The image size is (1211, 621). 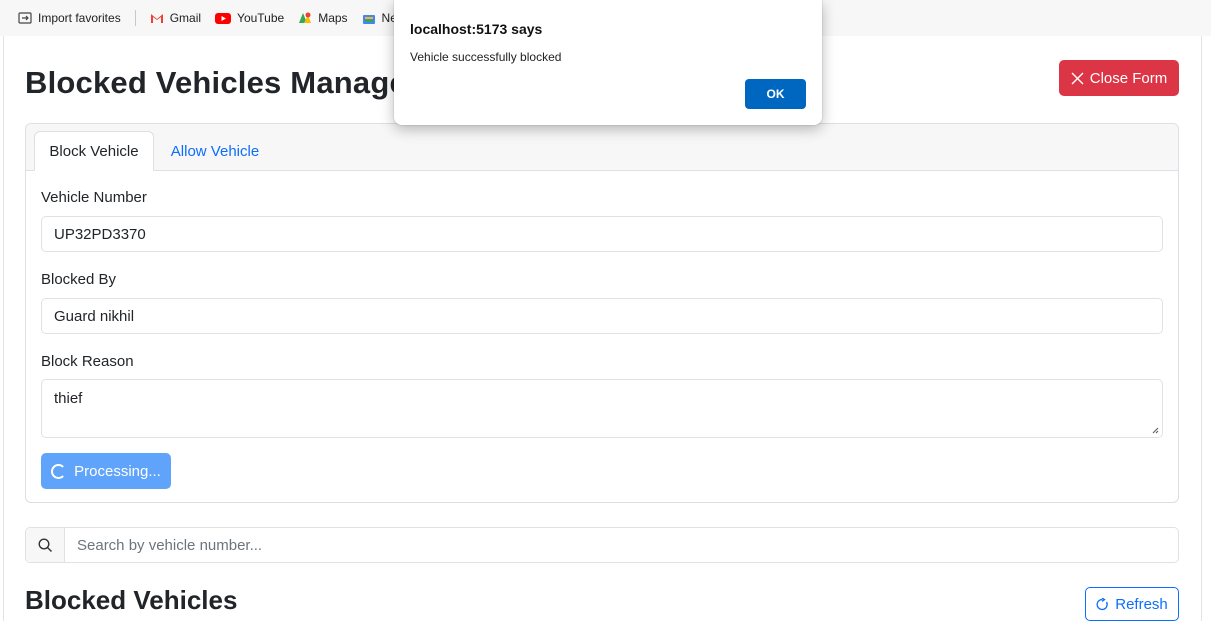 I want to click on bookmark-import-favorites: Import favorites, so click(x=69, y=18).